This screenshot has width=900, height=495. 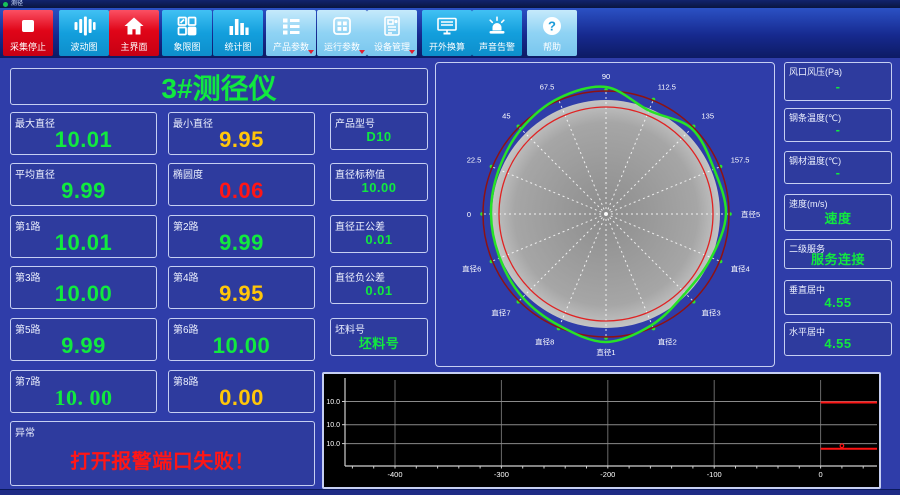 I want to click on list-icon, so click(x=291, y=26).